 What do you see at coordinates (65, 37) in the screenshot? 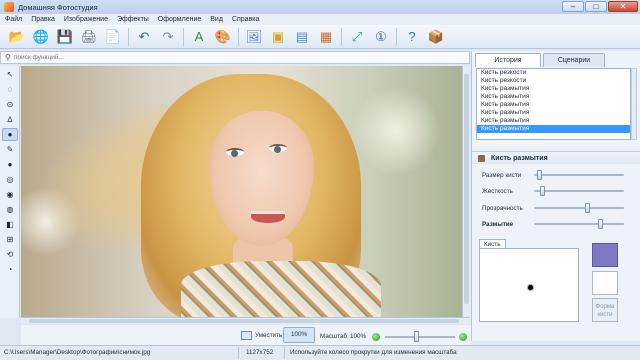
I see `save-icon: 💾` at bounding box center [65, 37].